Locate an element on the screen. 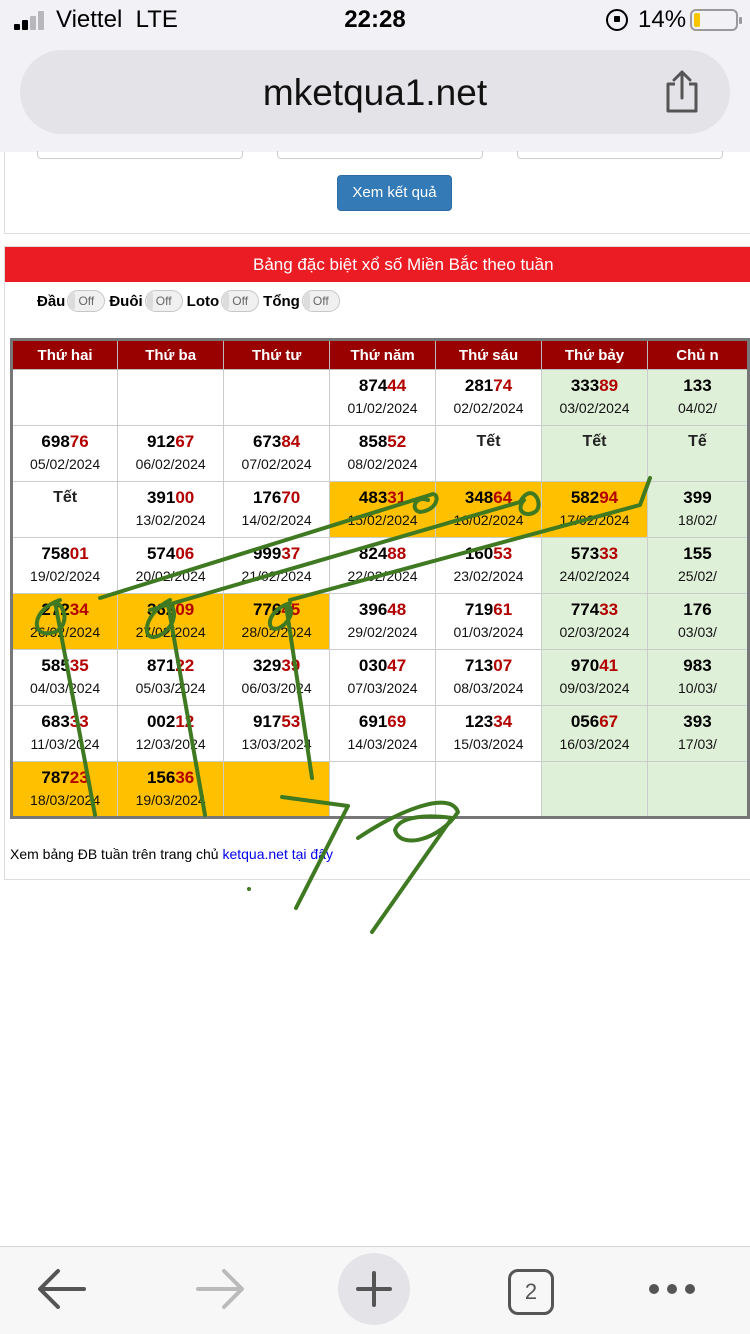 Image resolution: width=750 pixels, height=1334 pixels. number-tail: 09 is located at coordinates (185, 609).